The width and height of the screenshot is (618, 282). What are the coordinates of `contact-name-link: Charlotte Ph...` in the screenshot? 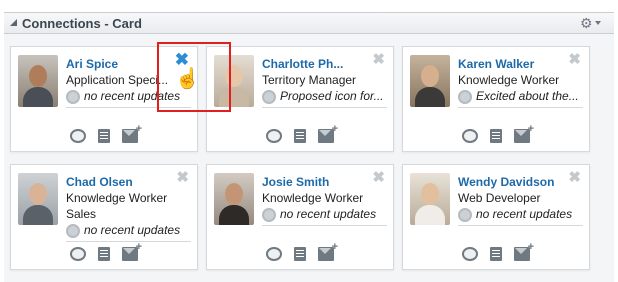 It's located at (312, 64).